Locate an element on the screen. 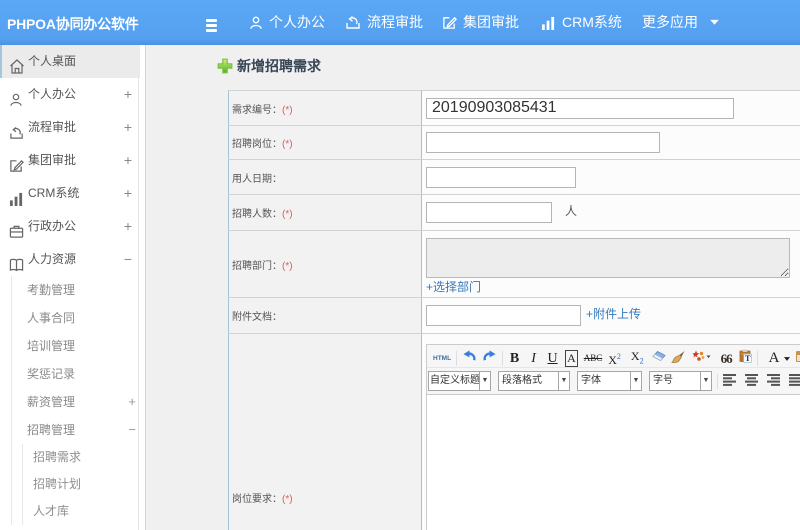  svg-text: T is located at coordinates (747, 358).